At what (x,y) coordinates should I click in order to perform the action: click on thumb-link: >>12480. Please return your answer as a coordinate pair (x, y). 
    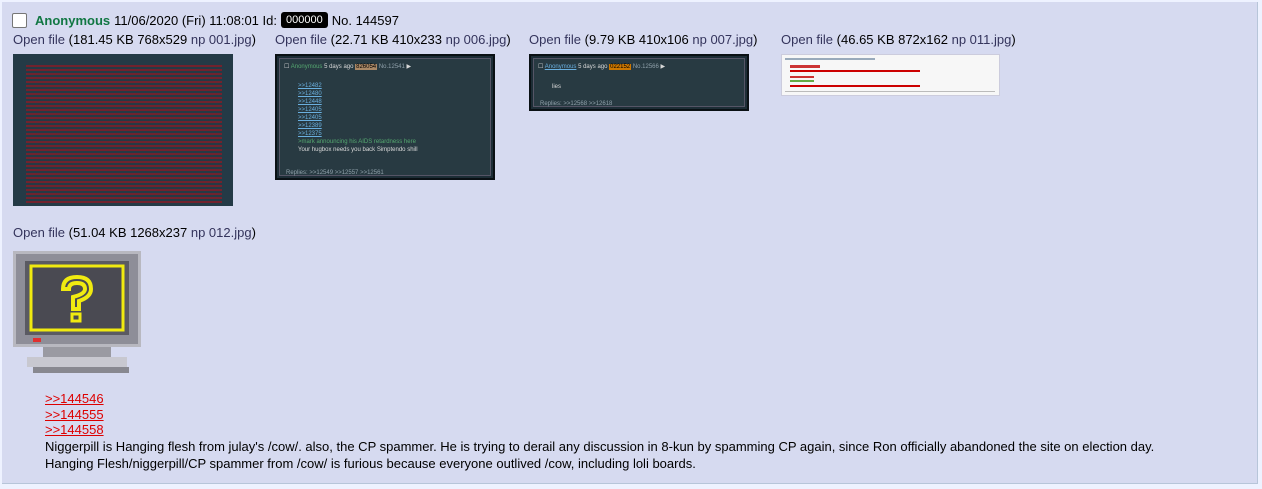
    Looking at the image, I should click on (310, 94).